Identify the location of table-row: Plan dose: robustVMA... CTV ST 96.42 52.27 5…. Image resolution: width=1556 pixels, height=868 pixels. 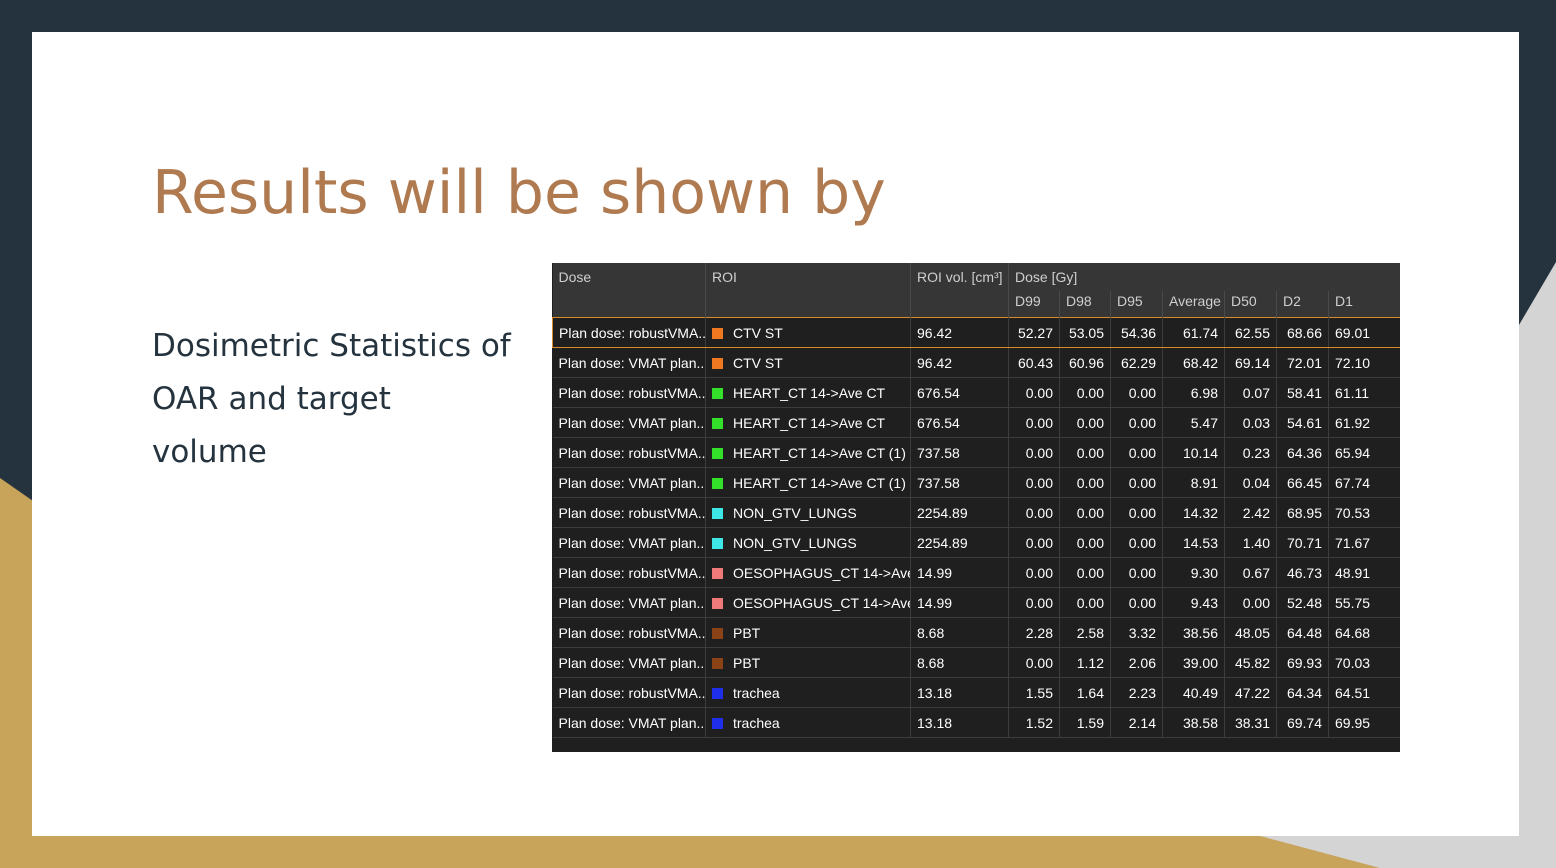
(976, 332).